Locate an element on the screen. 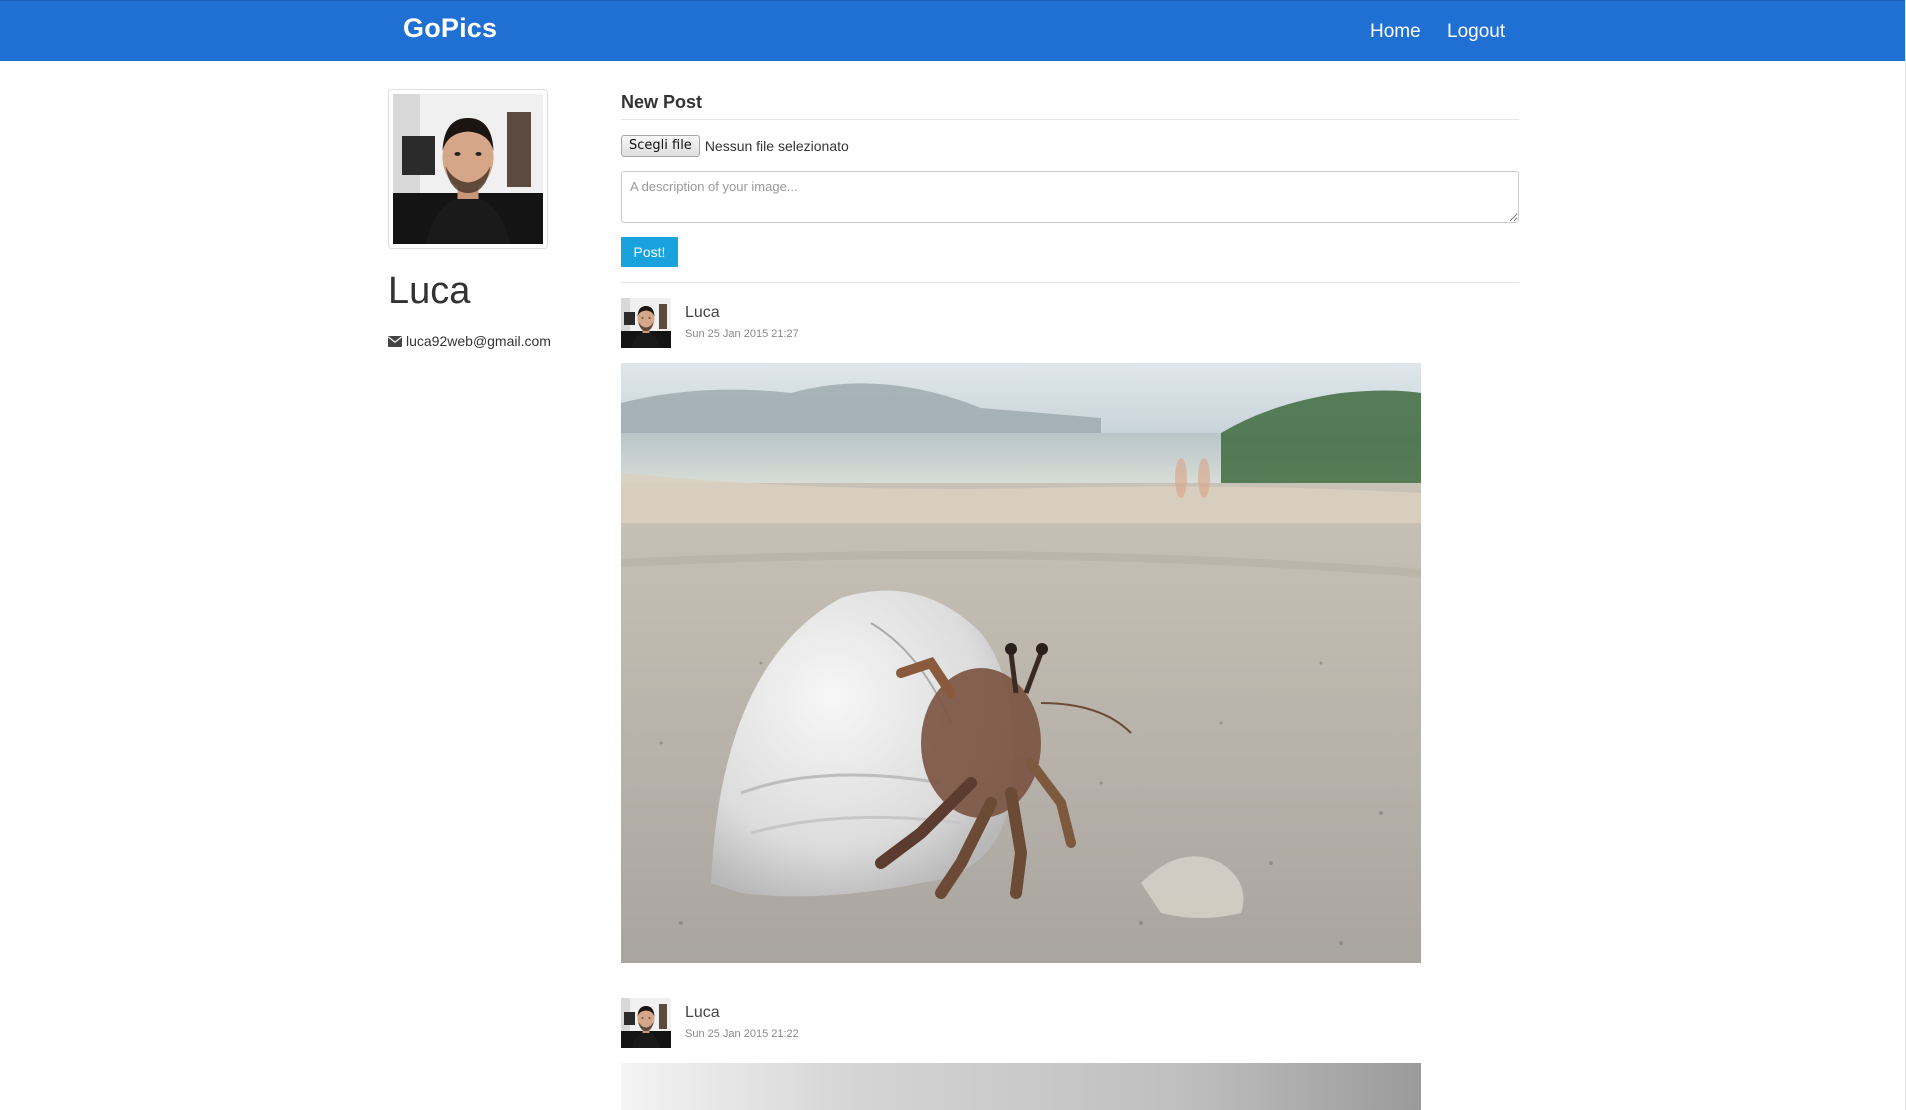 The height and width of the screenshot is (1110, 1906). profile-avatar is located at coordinates (468, 169).